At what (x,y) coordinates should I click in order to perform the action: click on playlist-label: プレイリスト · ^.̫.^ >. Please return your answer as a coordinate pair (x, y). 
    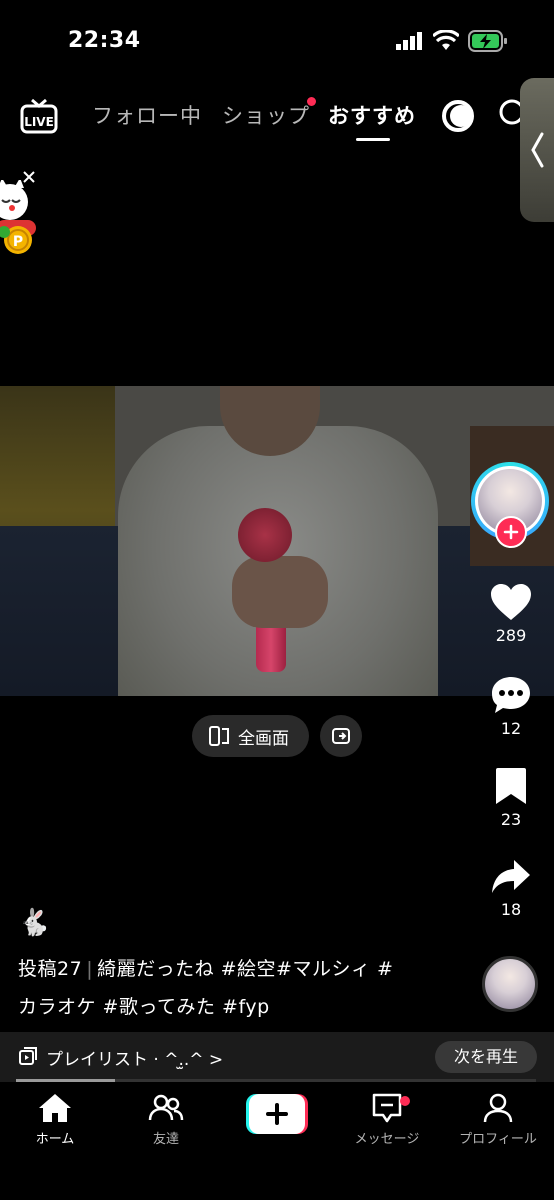
    Looking at the image, I should click on (134, 1057).